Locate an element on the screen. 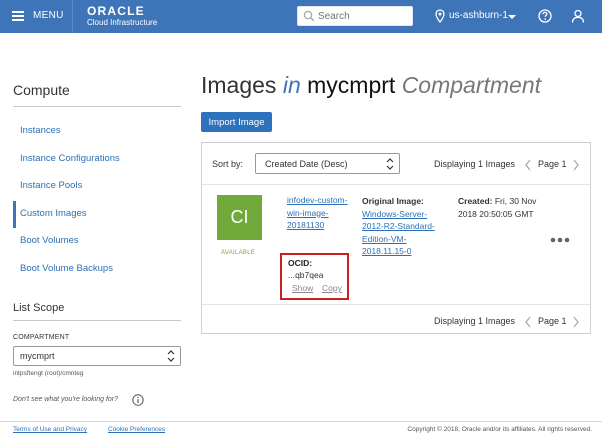 Image resolution: width=602 pixels, height=438 pixels. compartment-value: mycmprt is located at coordinates (37, 356).